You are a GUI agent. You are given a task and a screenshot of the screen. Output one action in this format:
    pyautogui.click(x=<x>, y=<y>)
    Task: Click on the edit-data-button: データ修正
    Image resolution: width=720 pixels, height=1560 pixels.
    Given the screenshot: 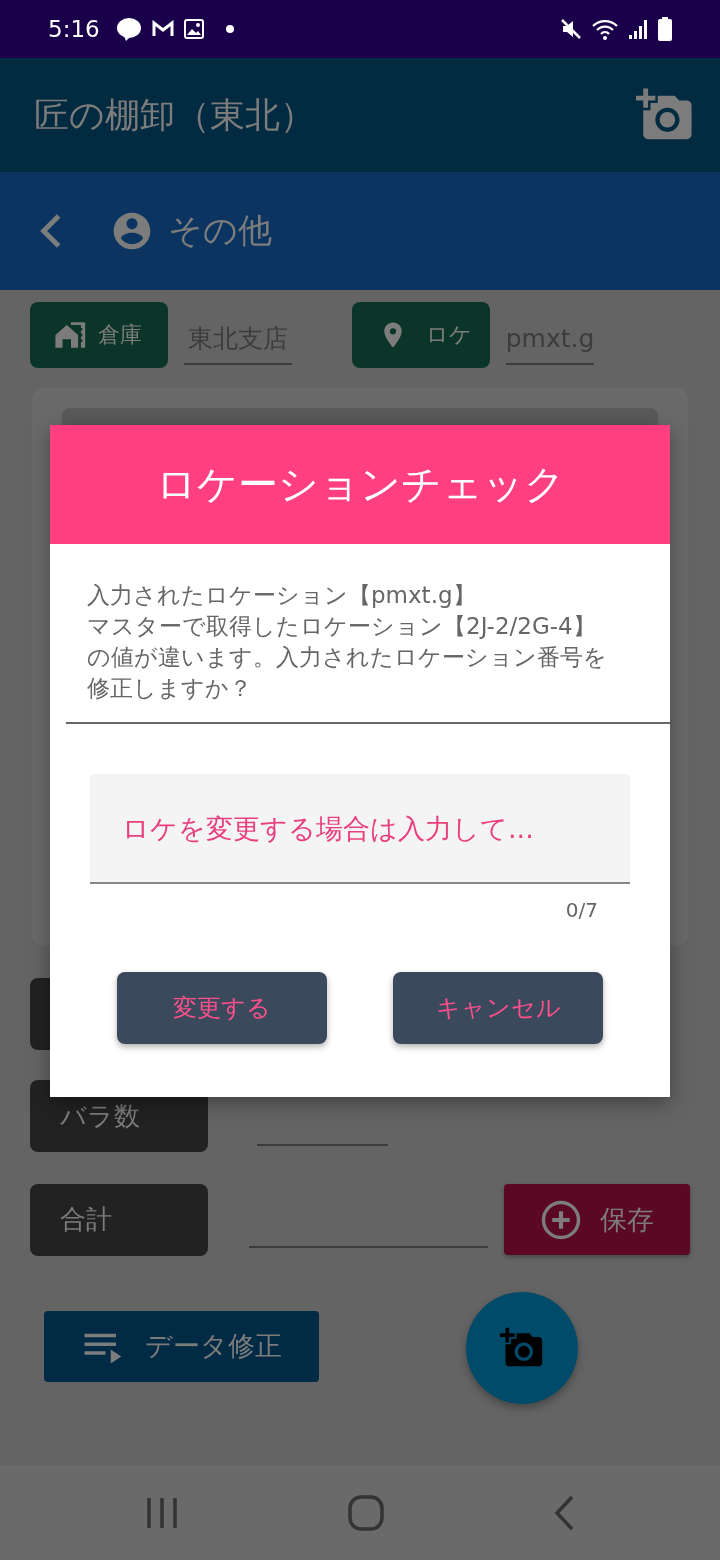 What is the action you would take?
    pyautogui.click(x=181, y=1346)
    